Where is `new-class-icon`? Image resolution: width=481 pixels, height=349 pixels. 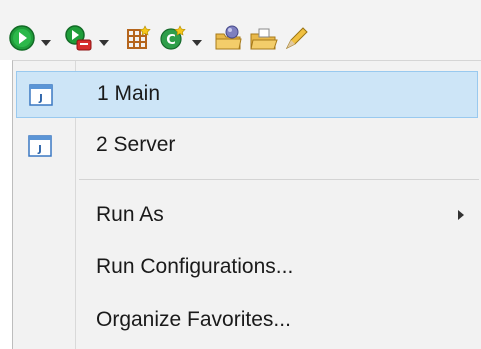
new-class-icon is located at coordinates (139, 37).